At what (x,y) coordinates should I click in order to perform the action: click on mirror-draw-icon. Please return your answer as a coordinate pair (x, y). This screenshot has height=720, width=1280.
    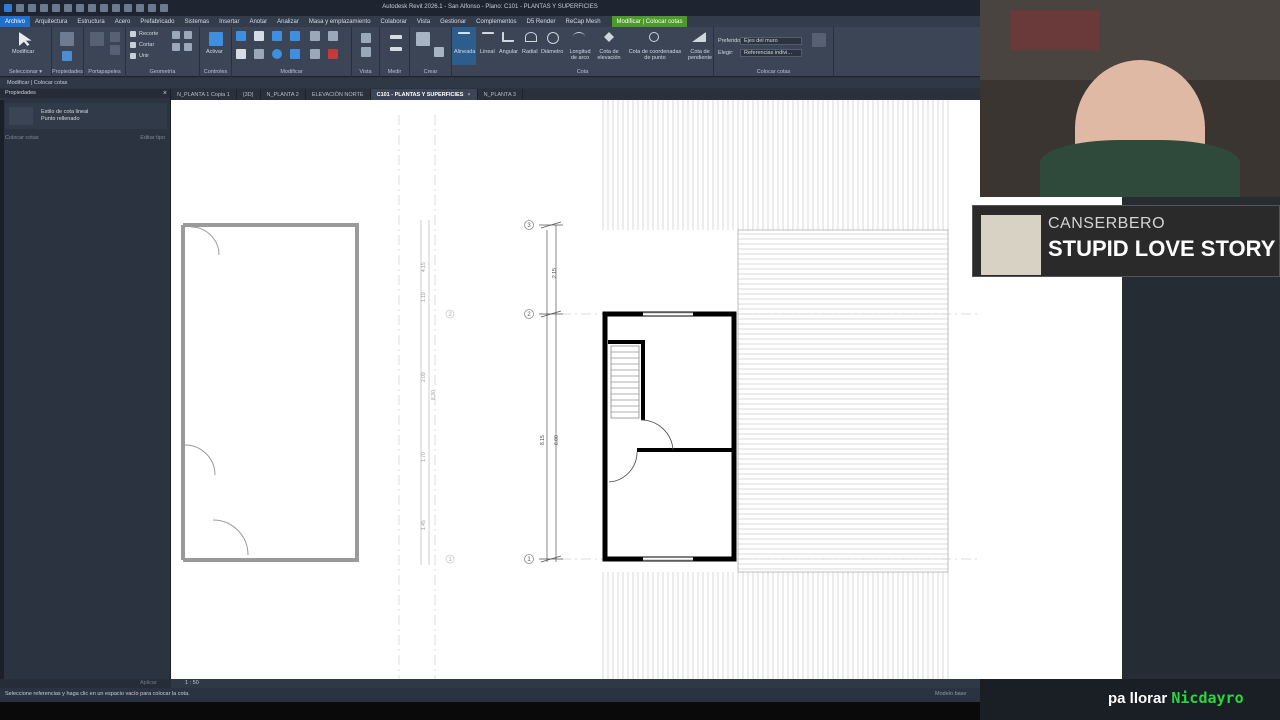
    Looking at the image, I should click on (295, 36).